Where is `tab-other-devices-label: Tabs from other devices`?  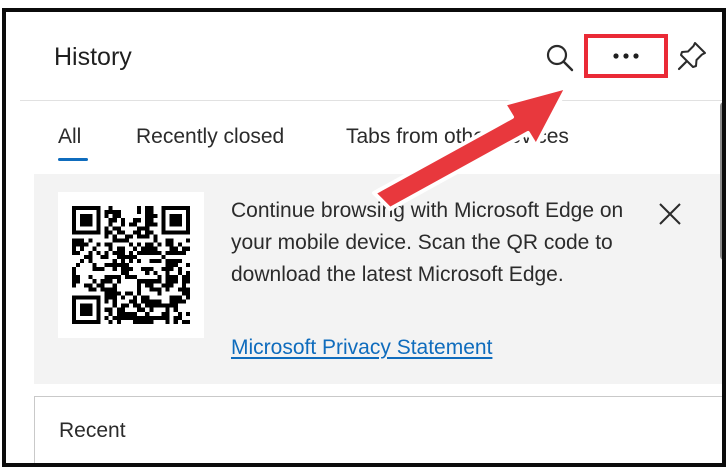 tab-other-devices-label: Tabs from other devices is located at coordinates (457, 136).